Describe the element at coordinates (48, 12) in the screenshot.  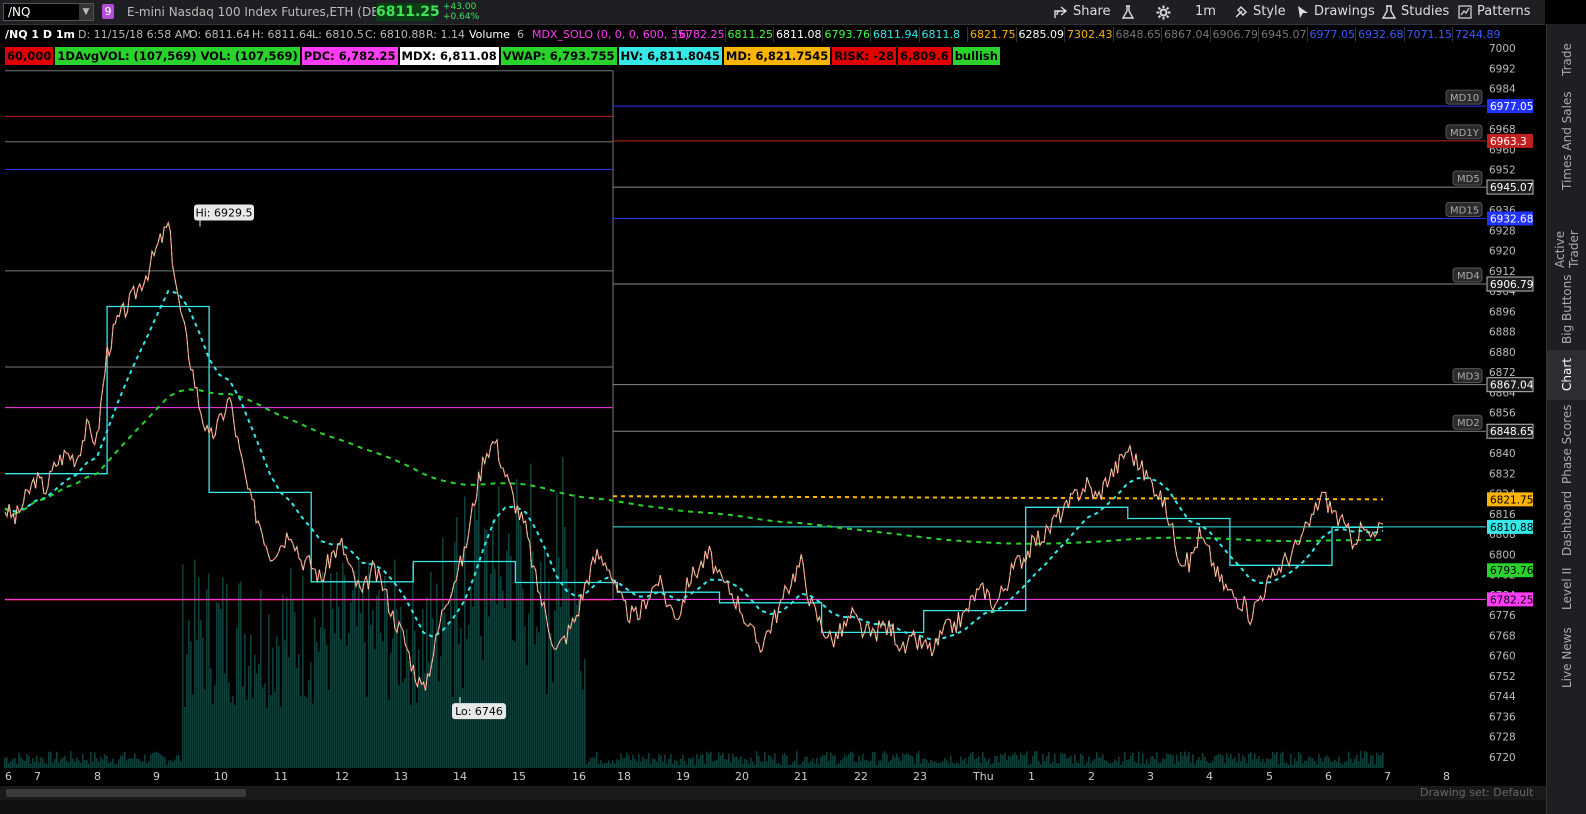
I see `symbol-input: /NQ ▼` at that location.